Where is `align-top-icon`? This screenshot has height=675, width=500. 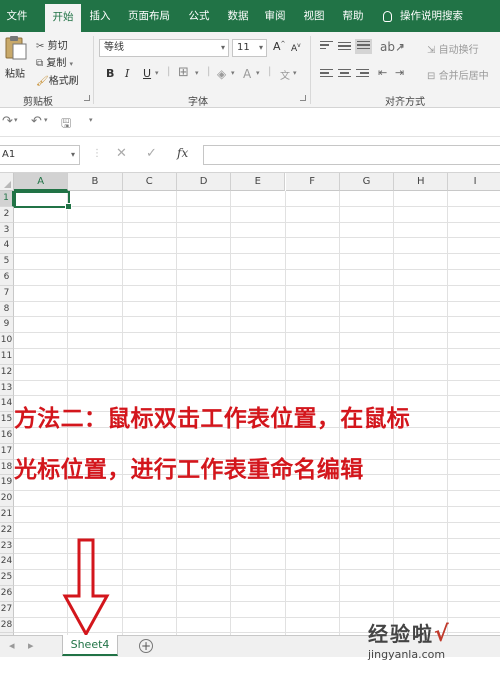 align-top-icon is located at coordinates (326, 46).